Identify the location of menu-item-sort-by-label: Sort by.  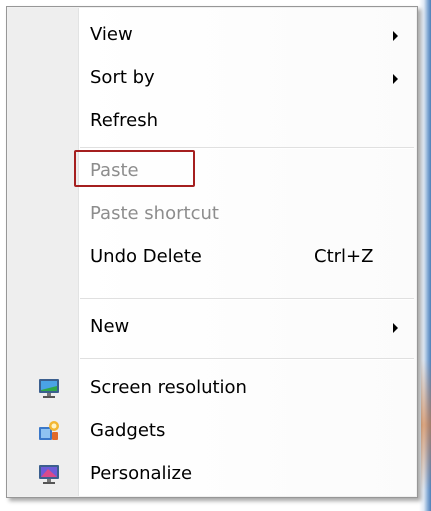
(122, 77).